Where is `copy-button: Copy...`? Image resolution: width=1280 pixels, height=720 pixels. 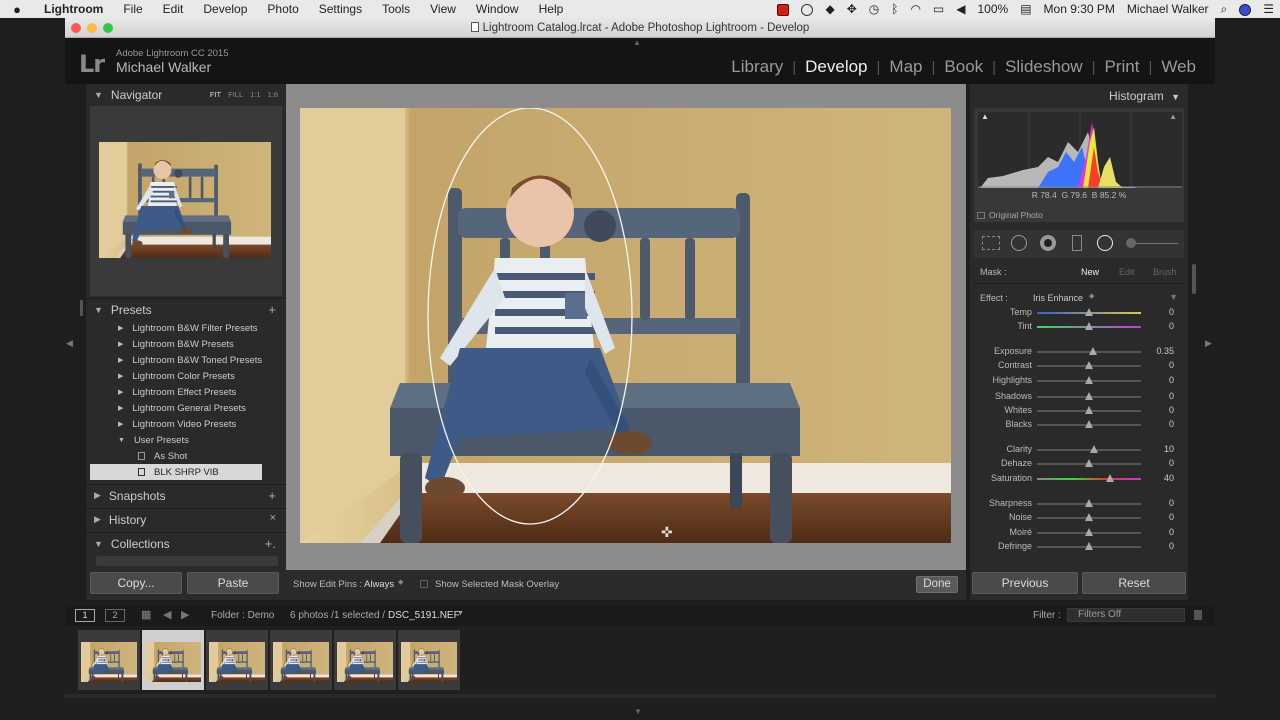
copy-button: Copy... is located at coordinates (136, 583).